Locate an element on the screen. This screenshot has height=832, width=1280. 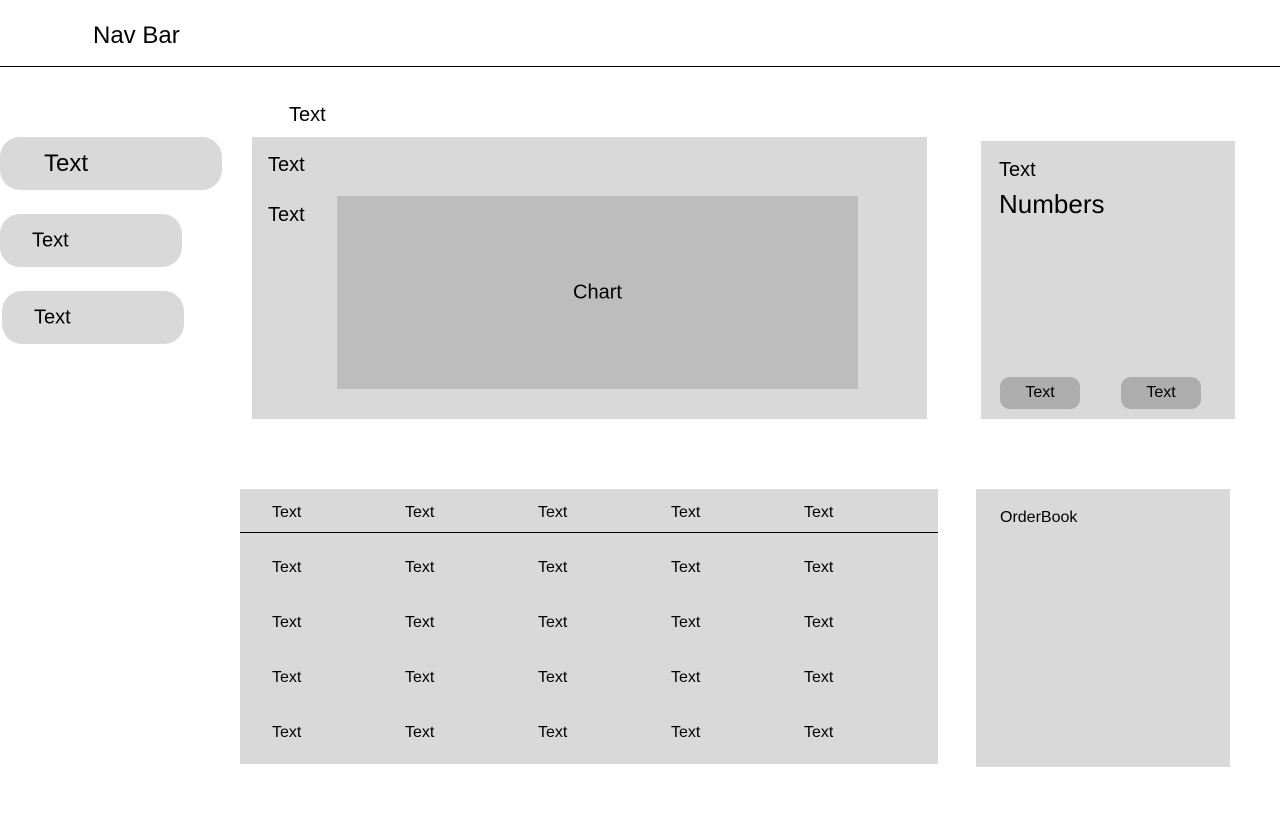
sidebar-item-3: Text is located at coordinates (93, 317).